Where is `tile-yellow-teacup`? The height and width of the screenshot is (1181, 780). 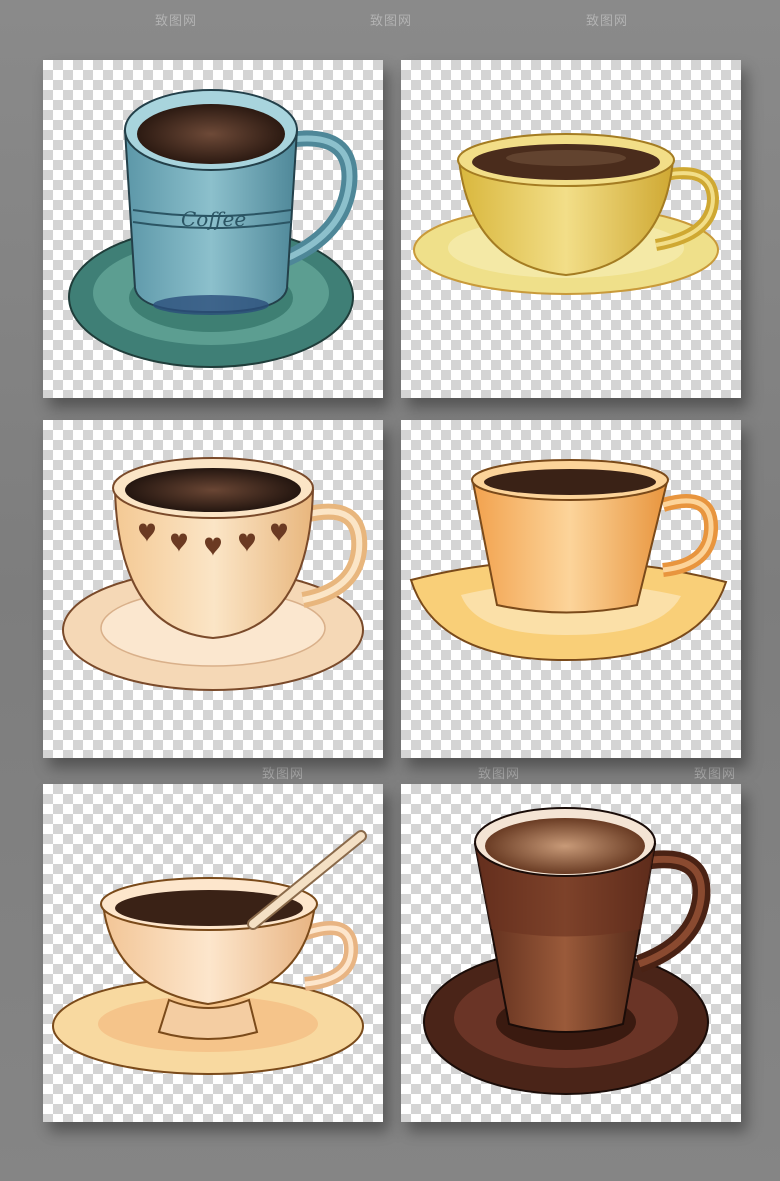
tile-yellow-teacup is located at coordinates (571, 229).